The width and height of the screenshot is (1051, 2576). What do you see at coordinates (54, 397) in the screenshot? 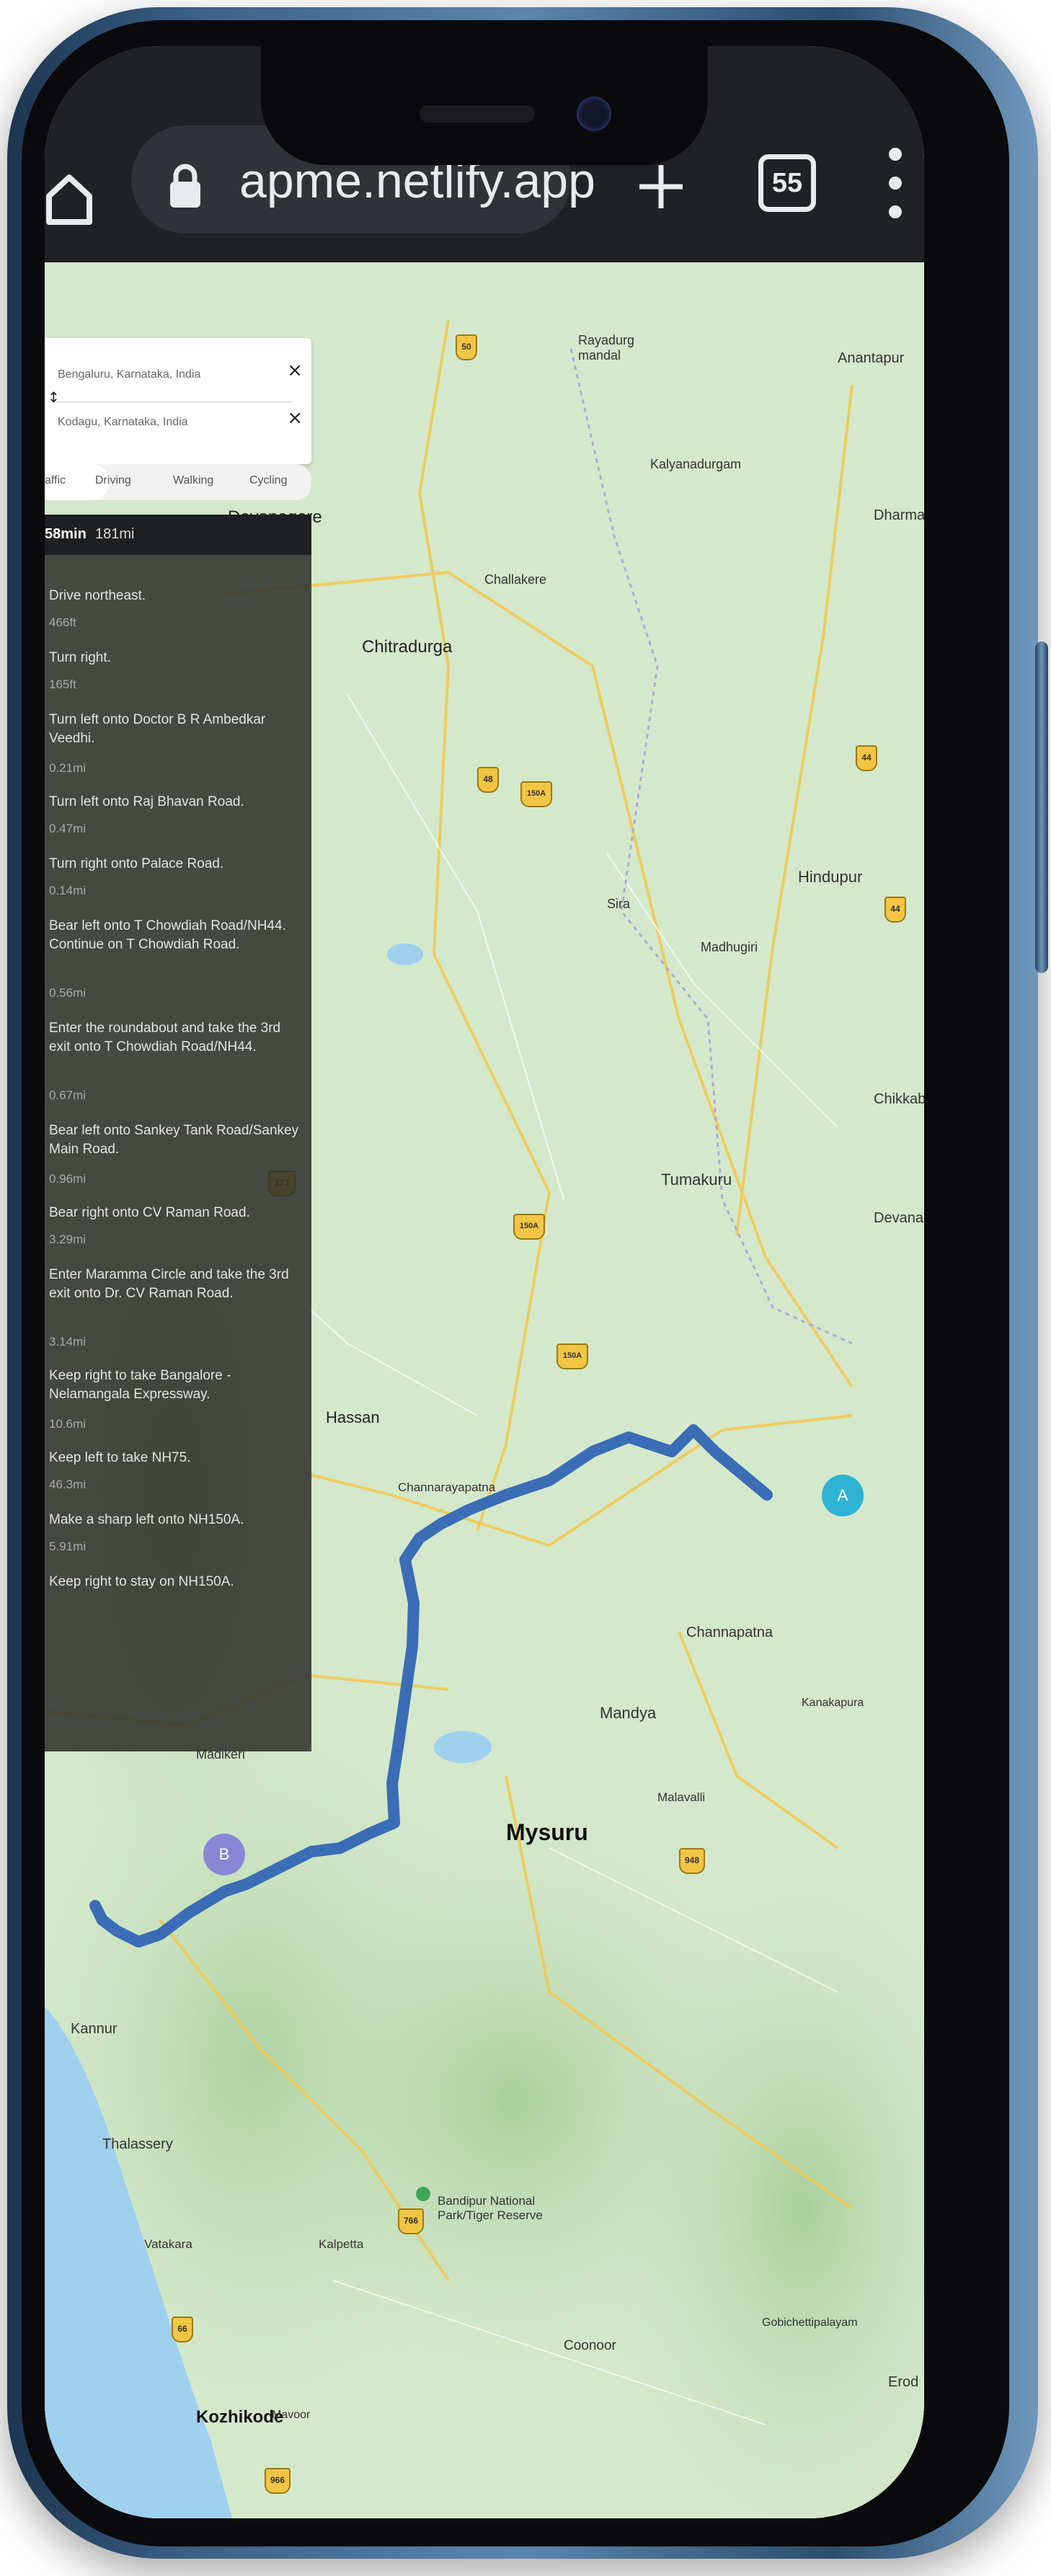
I see `swap-icon: ↕` at bounding box center [54, 397].